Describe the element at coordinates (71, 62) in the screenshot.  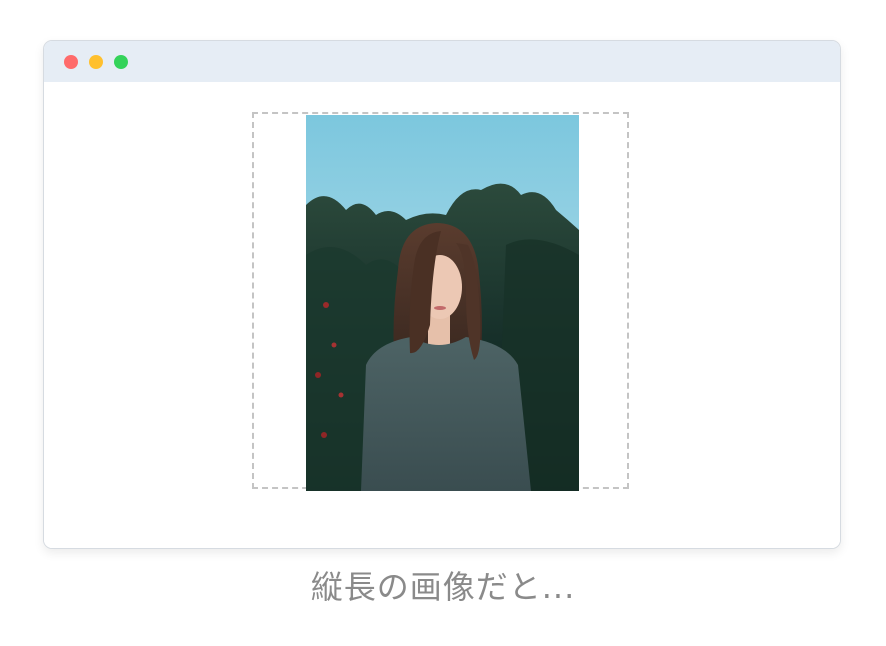
I see `close-dot-icon` at that location.